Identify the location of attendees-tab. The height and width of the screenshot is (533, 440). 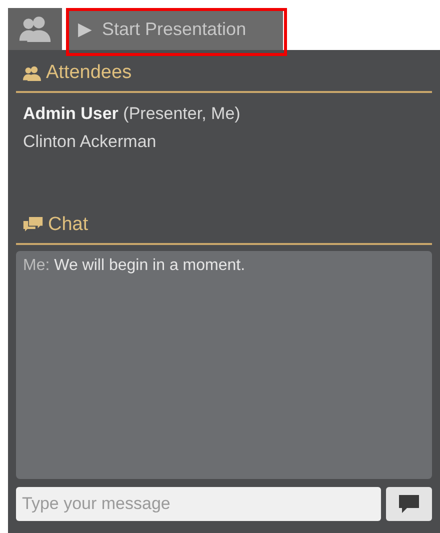
(35, 29).